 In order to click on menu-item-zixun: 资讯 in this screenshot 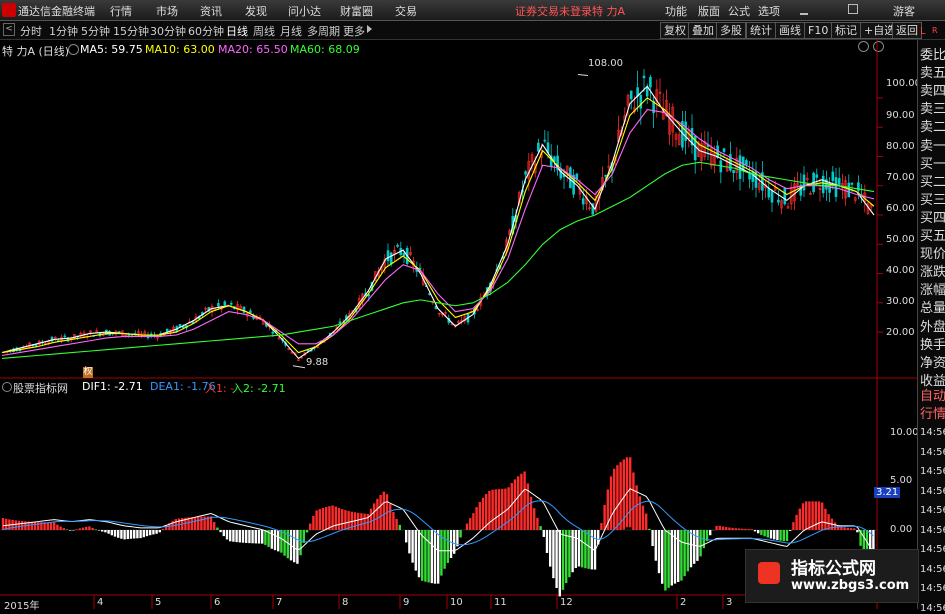, I will do `click(211, 11)`.